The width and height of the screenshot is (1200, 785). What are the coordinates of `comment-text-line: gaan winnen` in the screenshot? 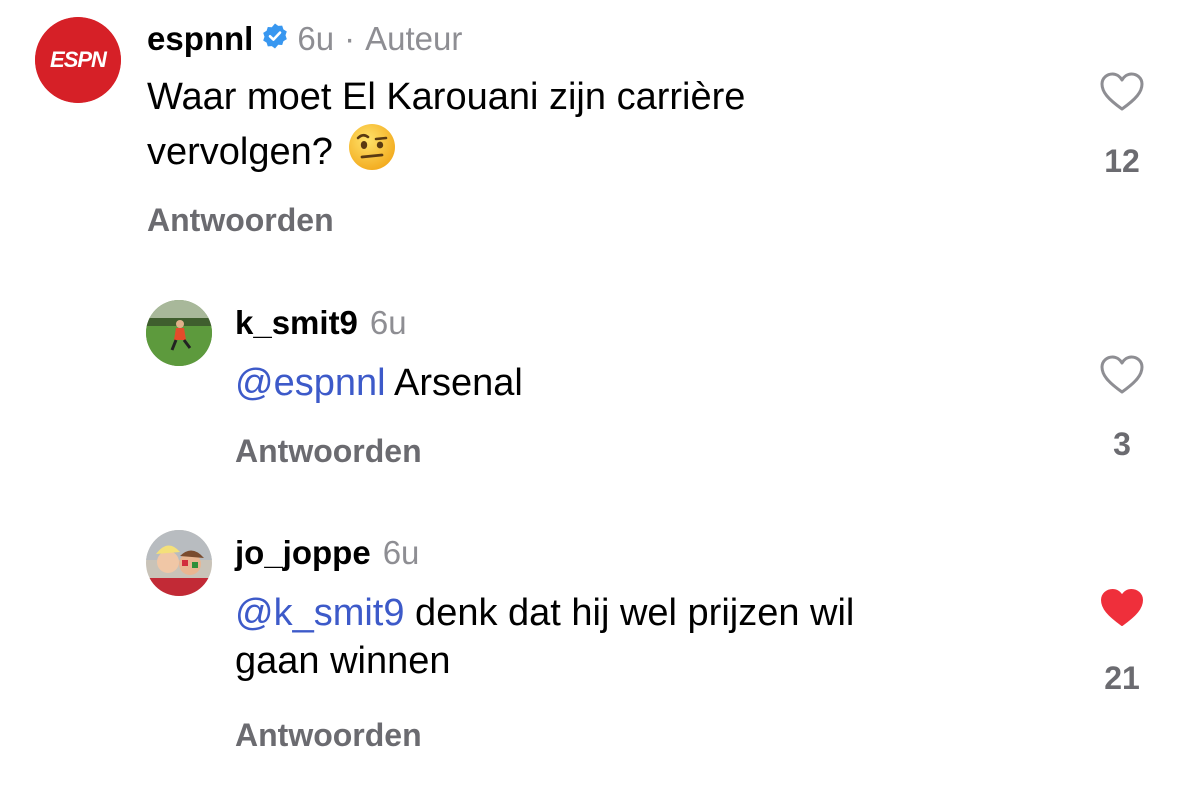 It's located at (343, 660).